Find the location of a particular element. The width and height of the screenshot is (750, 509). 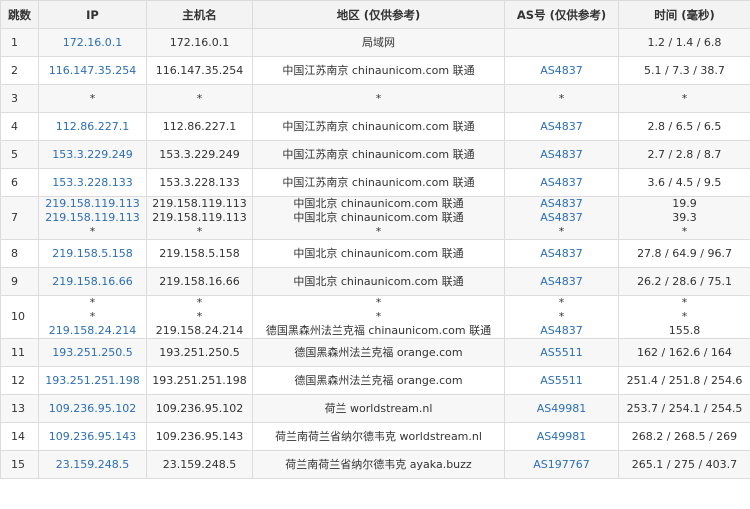

ip-link: 193.251.251.198 is located at coordinates (93, 381).